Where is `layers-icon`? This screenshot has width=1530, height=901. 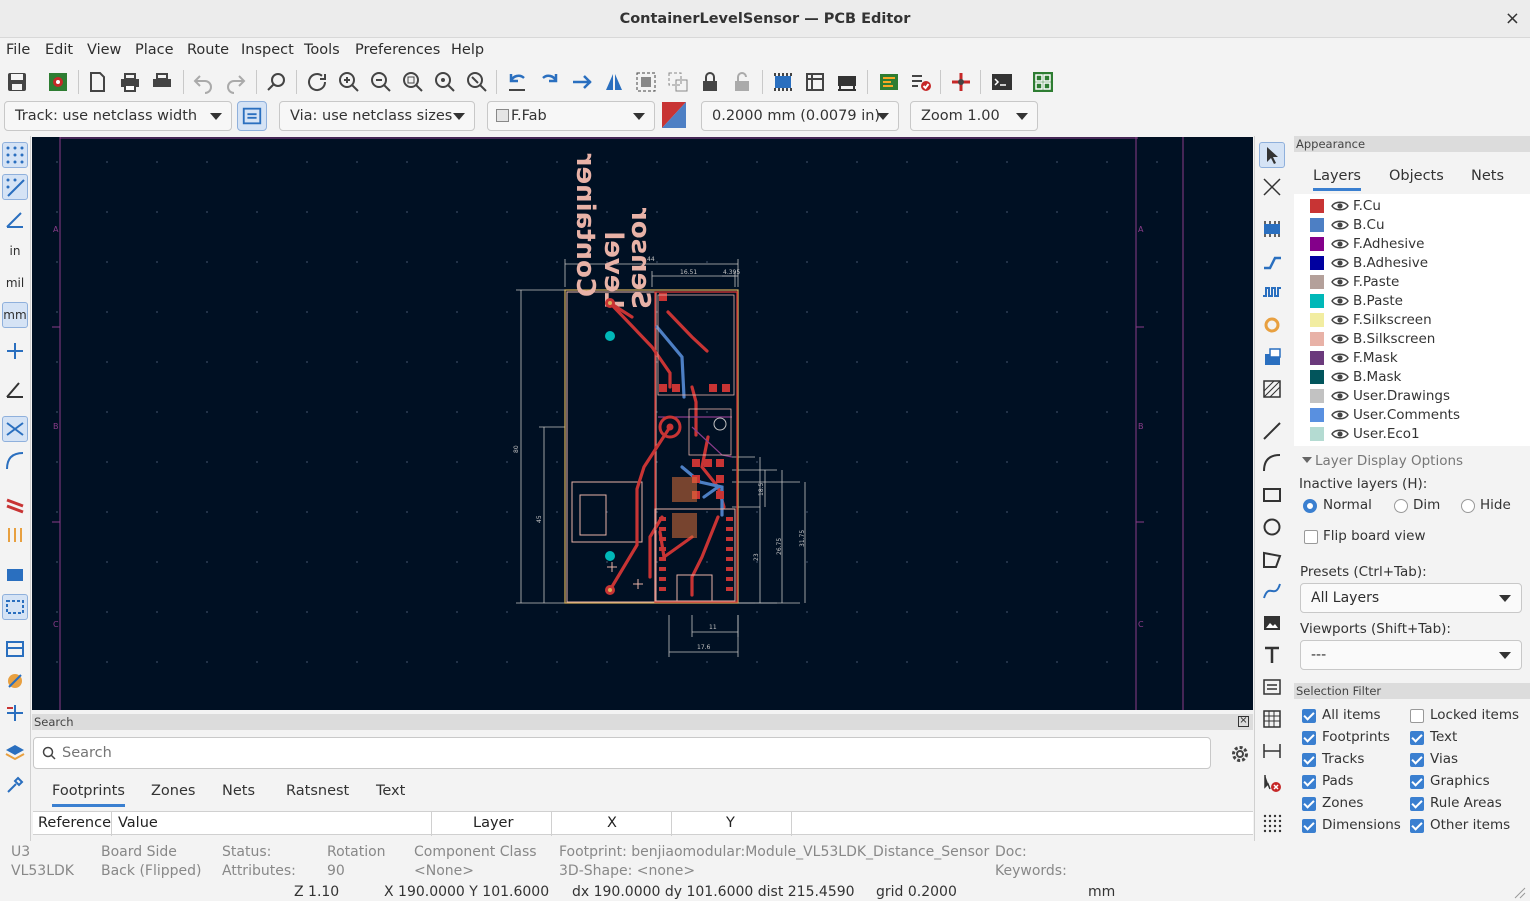
layers-icon is located at coordinates (15, 753).